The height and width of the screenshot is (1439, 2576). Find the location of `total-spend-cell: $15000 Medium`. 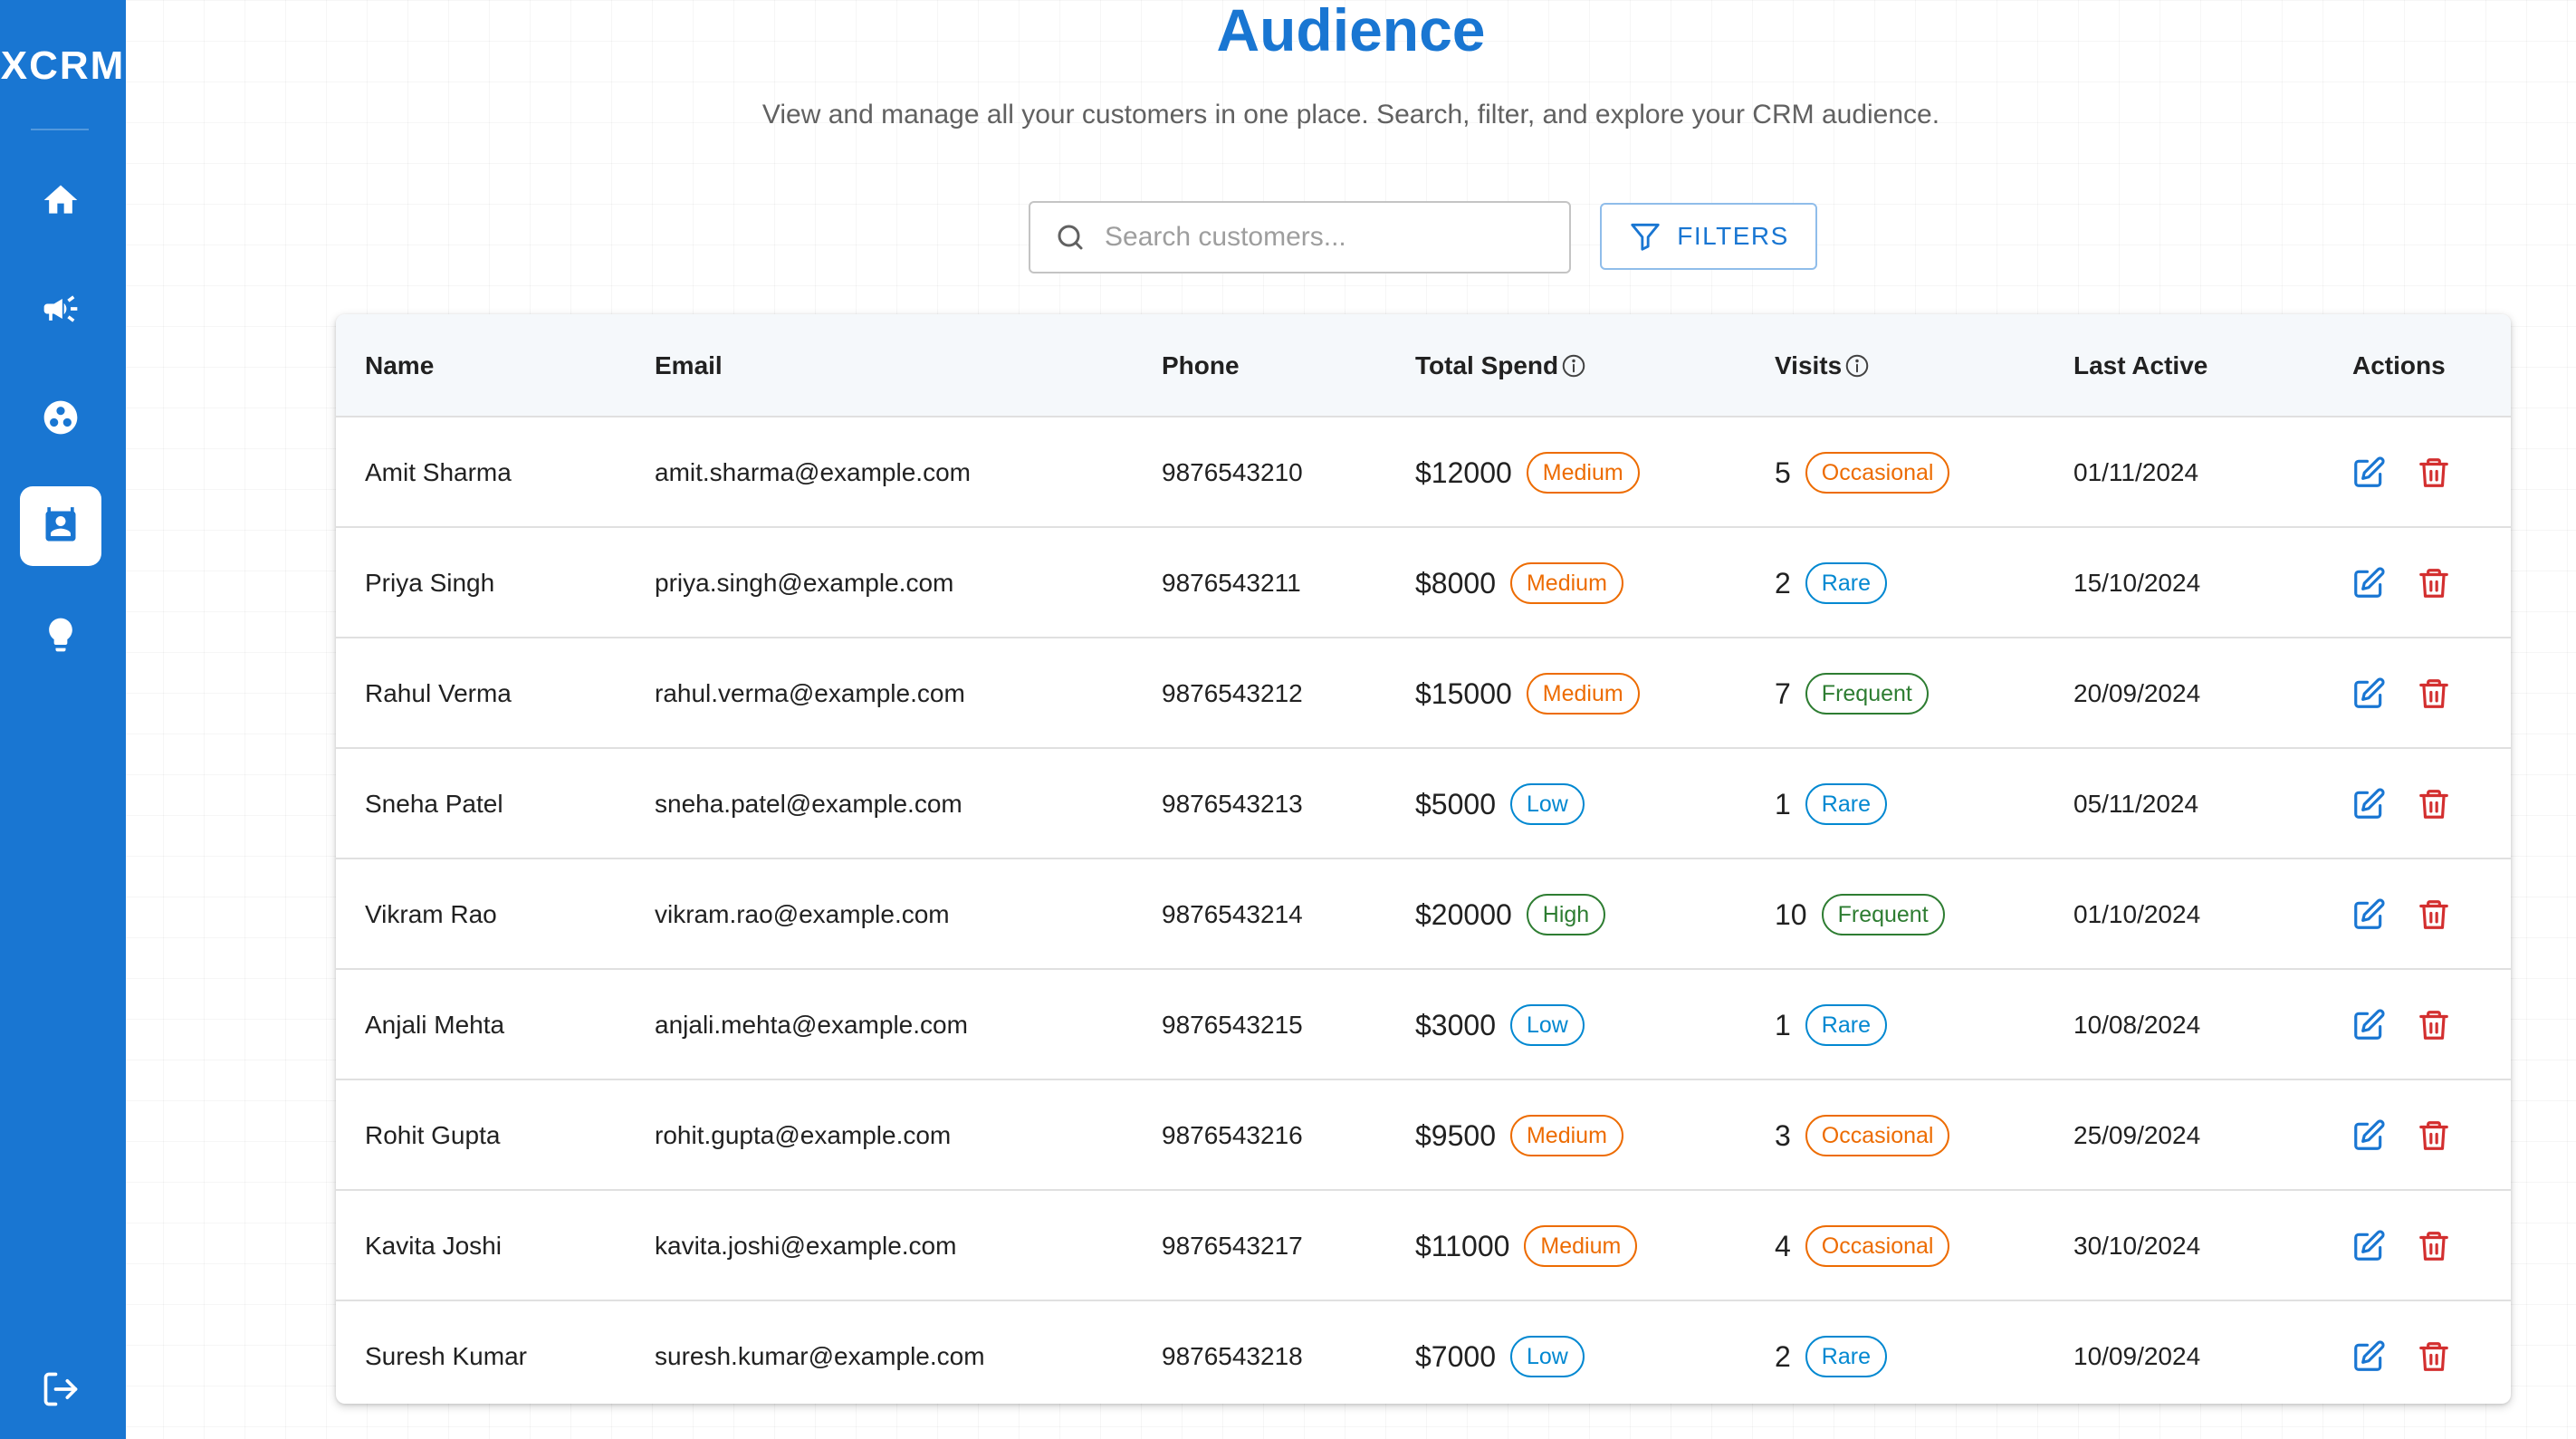

total-spend-cell: $15000 Medium is located at coordinates (1527, 693).